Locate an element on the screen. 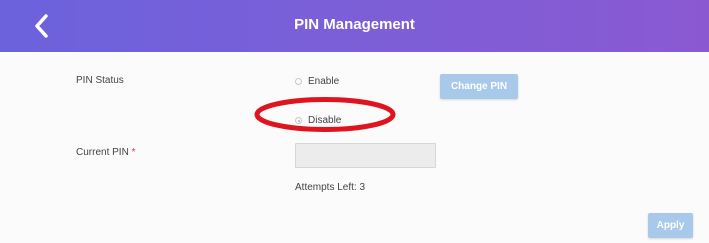  current-pin-label-text: Current PIN is located at coordinates (102, 152).